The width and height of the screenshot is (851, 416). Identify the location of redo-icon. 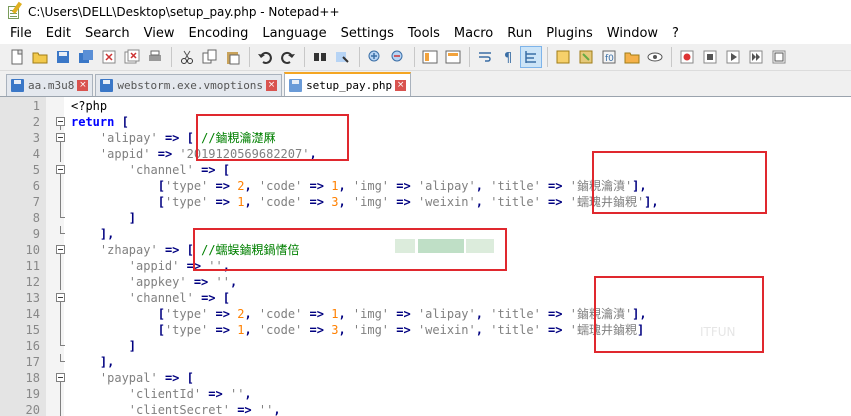
(288, 57).